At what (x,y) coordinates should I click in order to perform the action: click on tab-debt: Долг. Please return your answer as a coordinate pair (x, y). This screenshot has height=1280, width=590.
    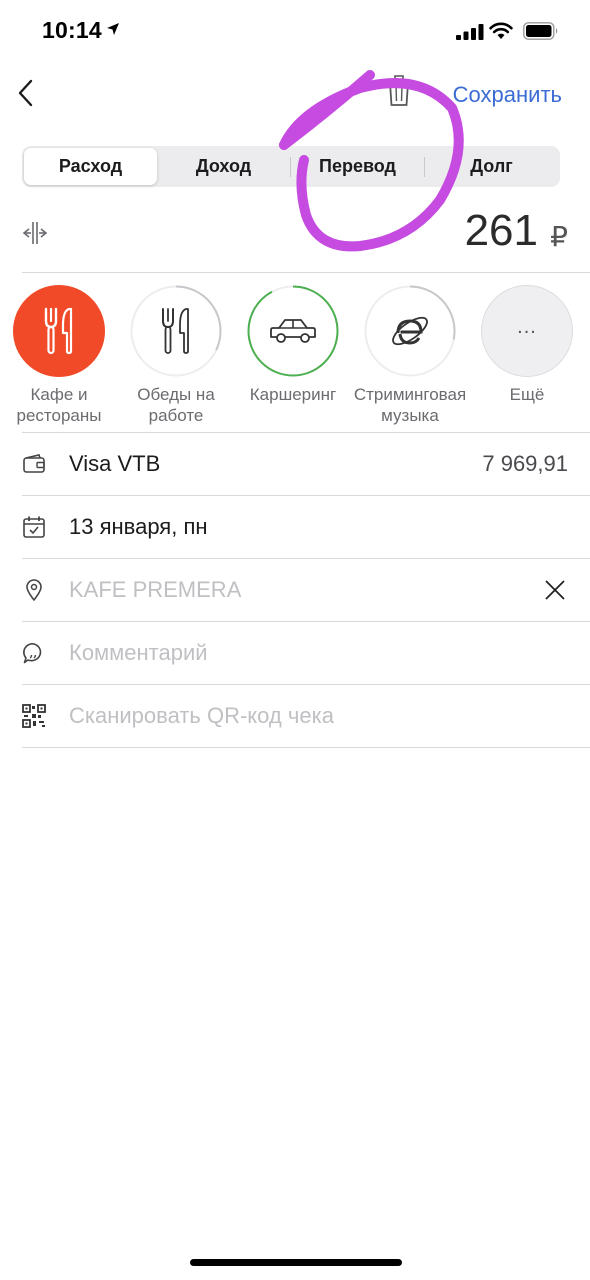
    Looking at the image, I should click on (491, 166).